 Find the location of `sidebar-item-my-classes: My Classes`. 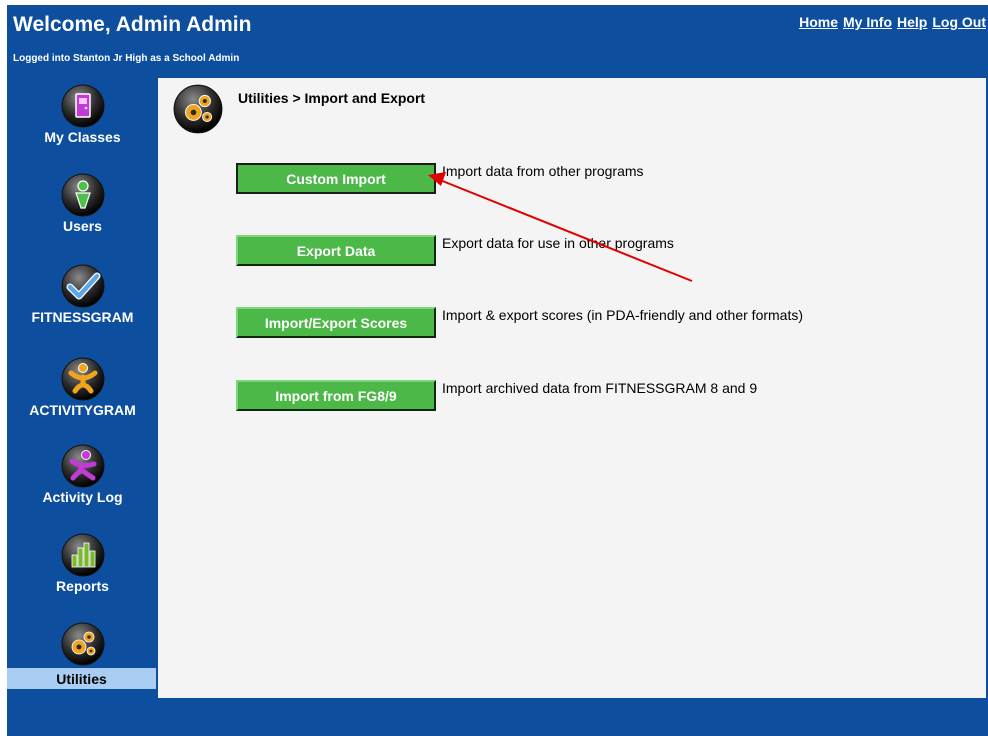

sidebar-item-my-classes: My Classes is located at coordinates (82, 114).